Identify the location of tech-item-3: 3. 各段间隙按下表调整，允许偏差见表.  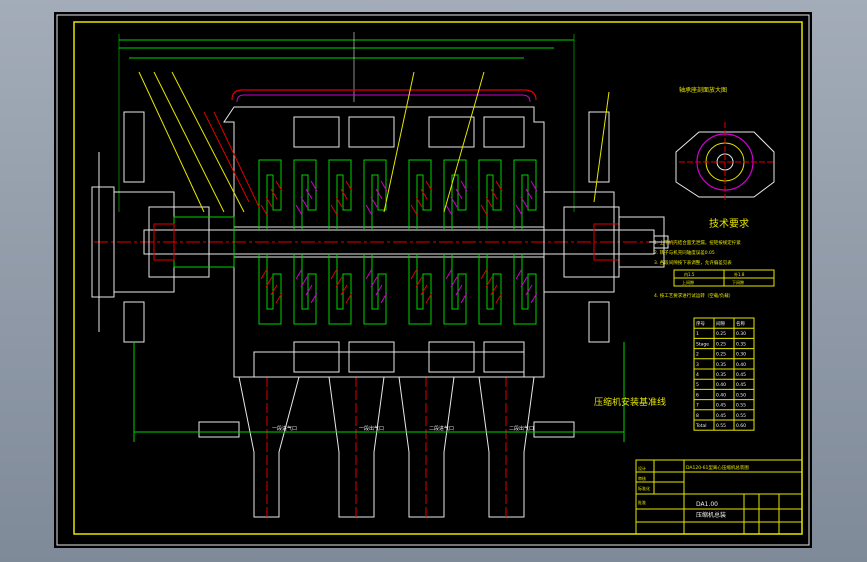
(693, 262).